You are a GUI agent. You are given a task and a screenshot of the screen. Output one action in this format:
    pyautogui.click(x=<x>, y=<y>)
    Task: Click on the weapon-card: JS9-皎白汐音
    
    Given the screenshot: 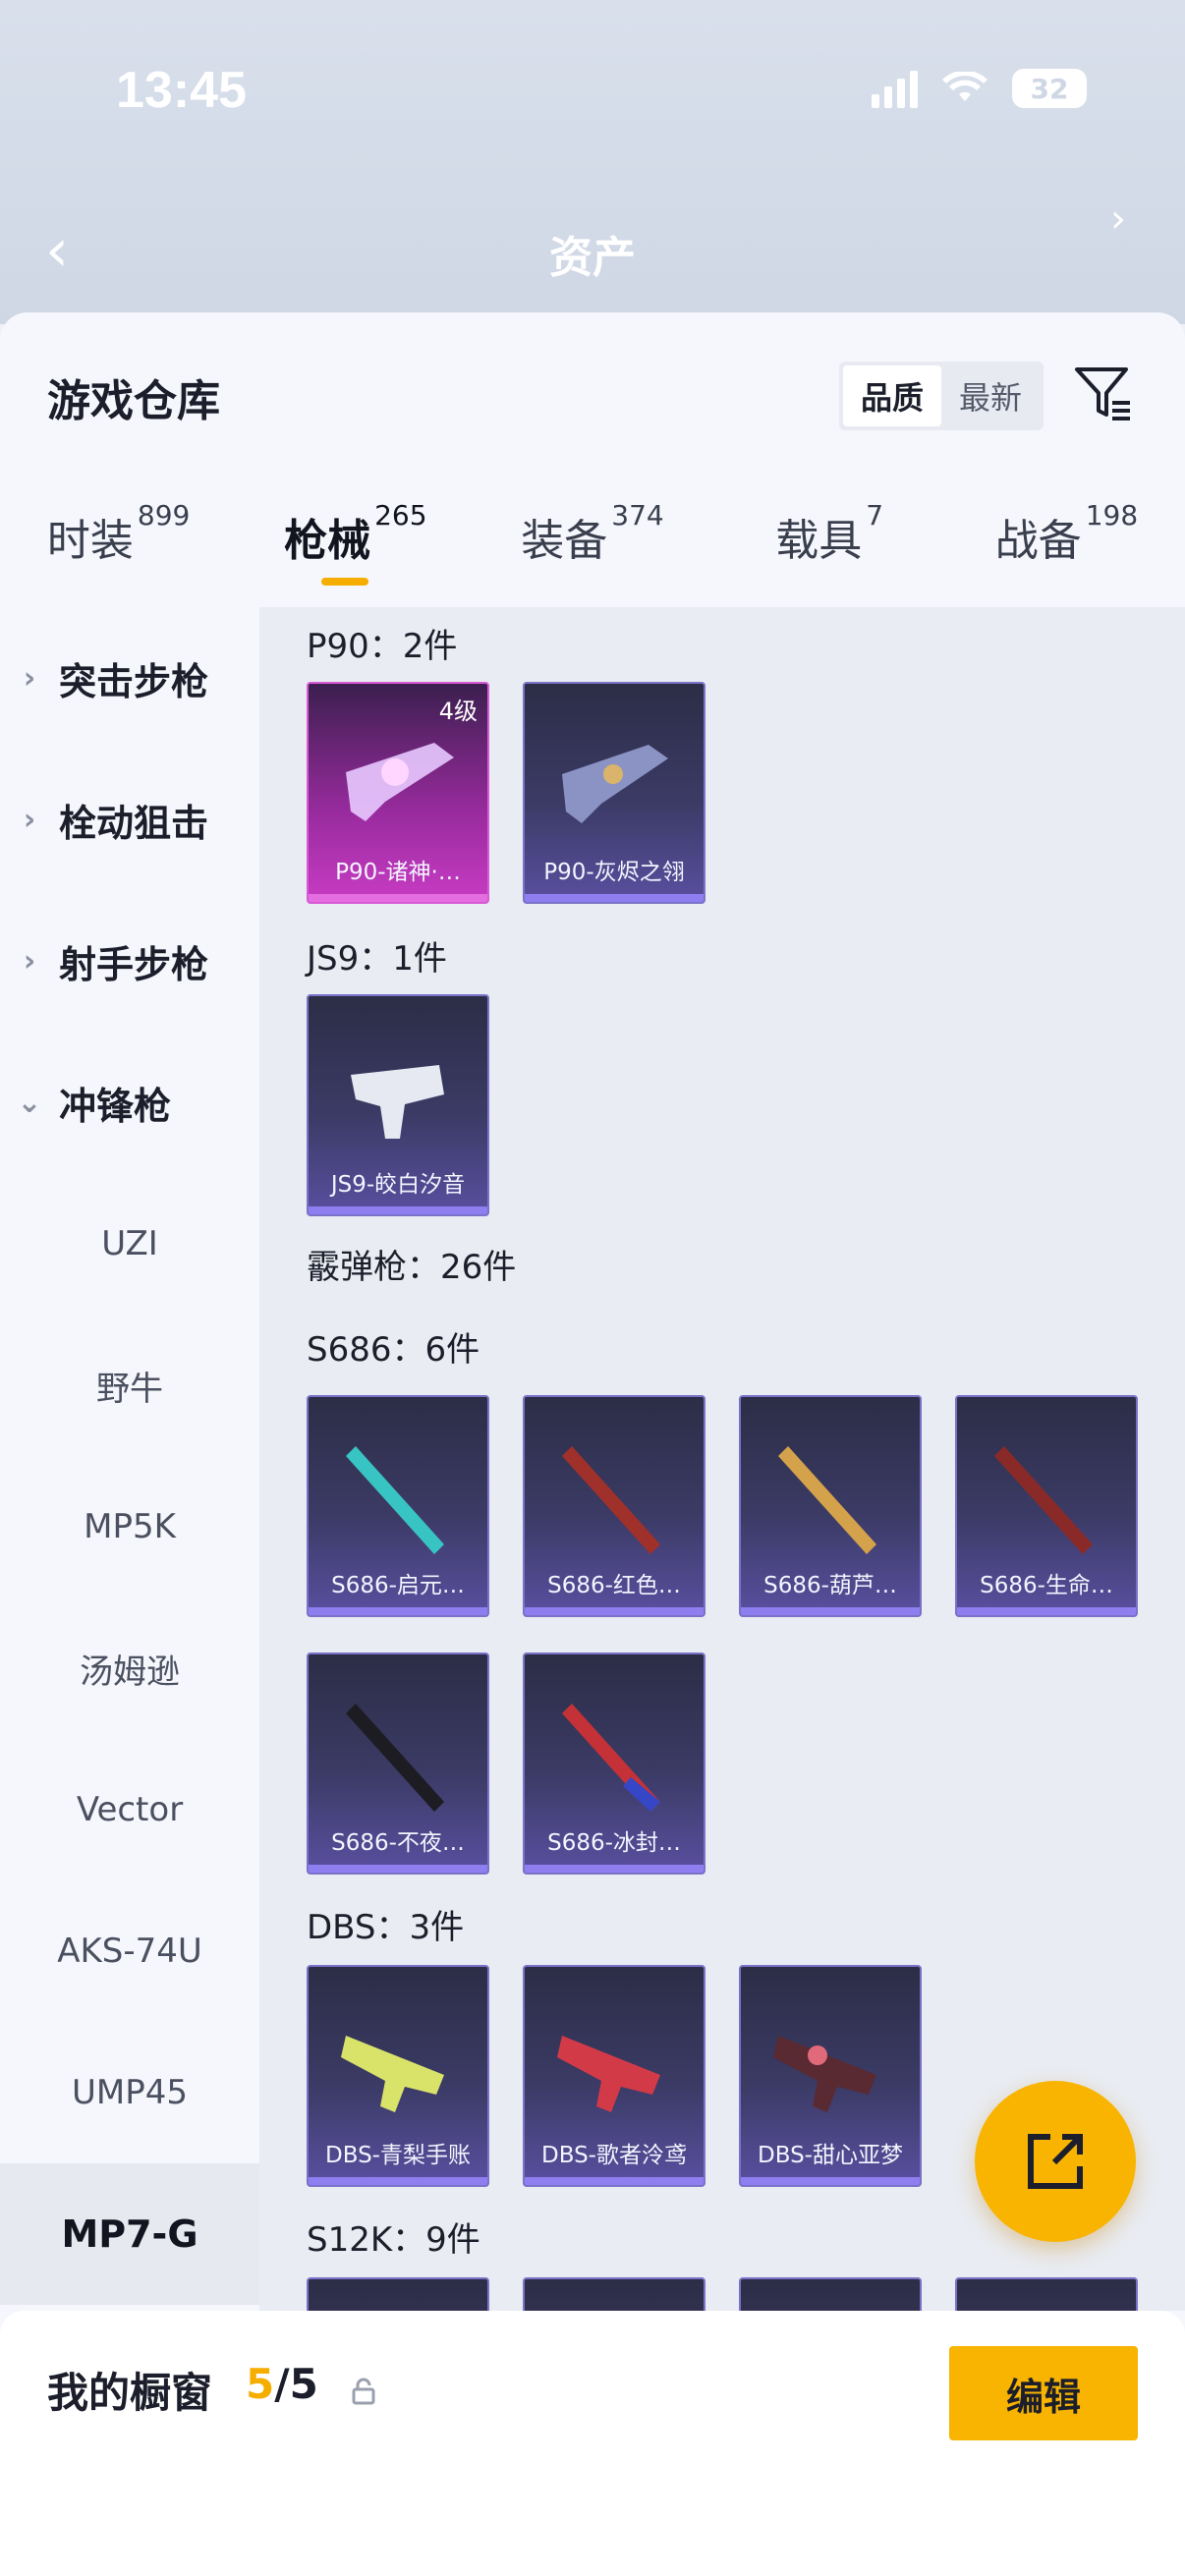 What is the action you would take?
    pyautogui.click(x=398, y=1105)
    